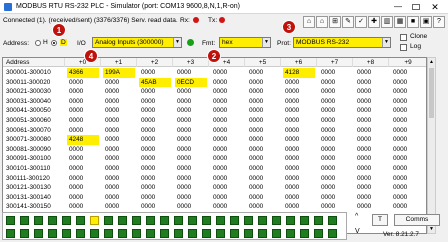 The image size is (448, 242). Describe the element at coordinates (400, 22) in the screenshot. I see `grid-icon: ▦` at that location.